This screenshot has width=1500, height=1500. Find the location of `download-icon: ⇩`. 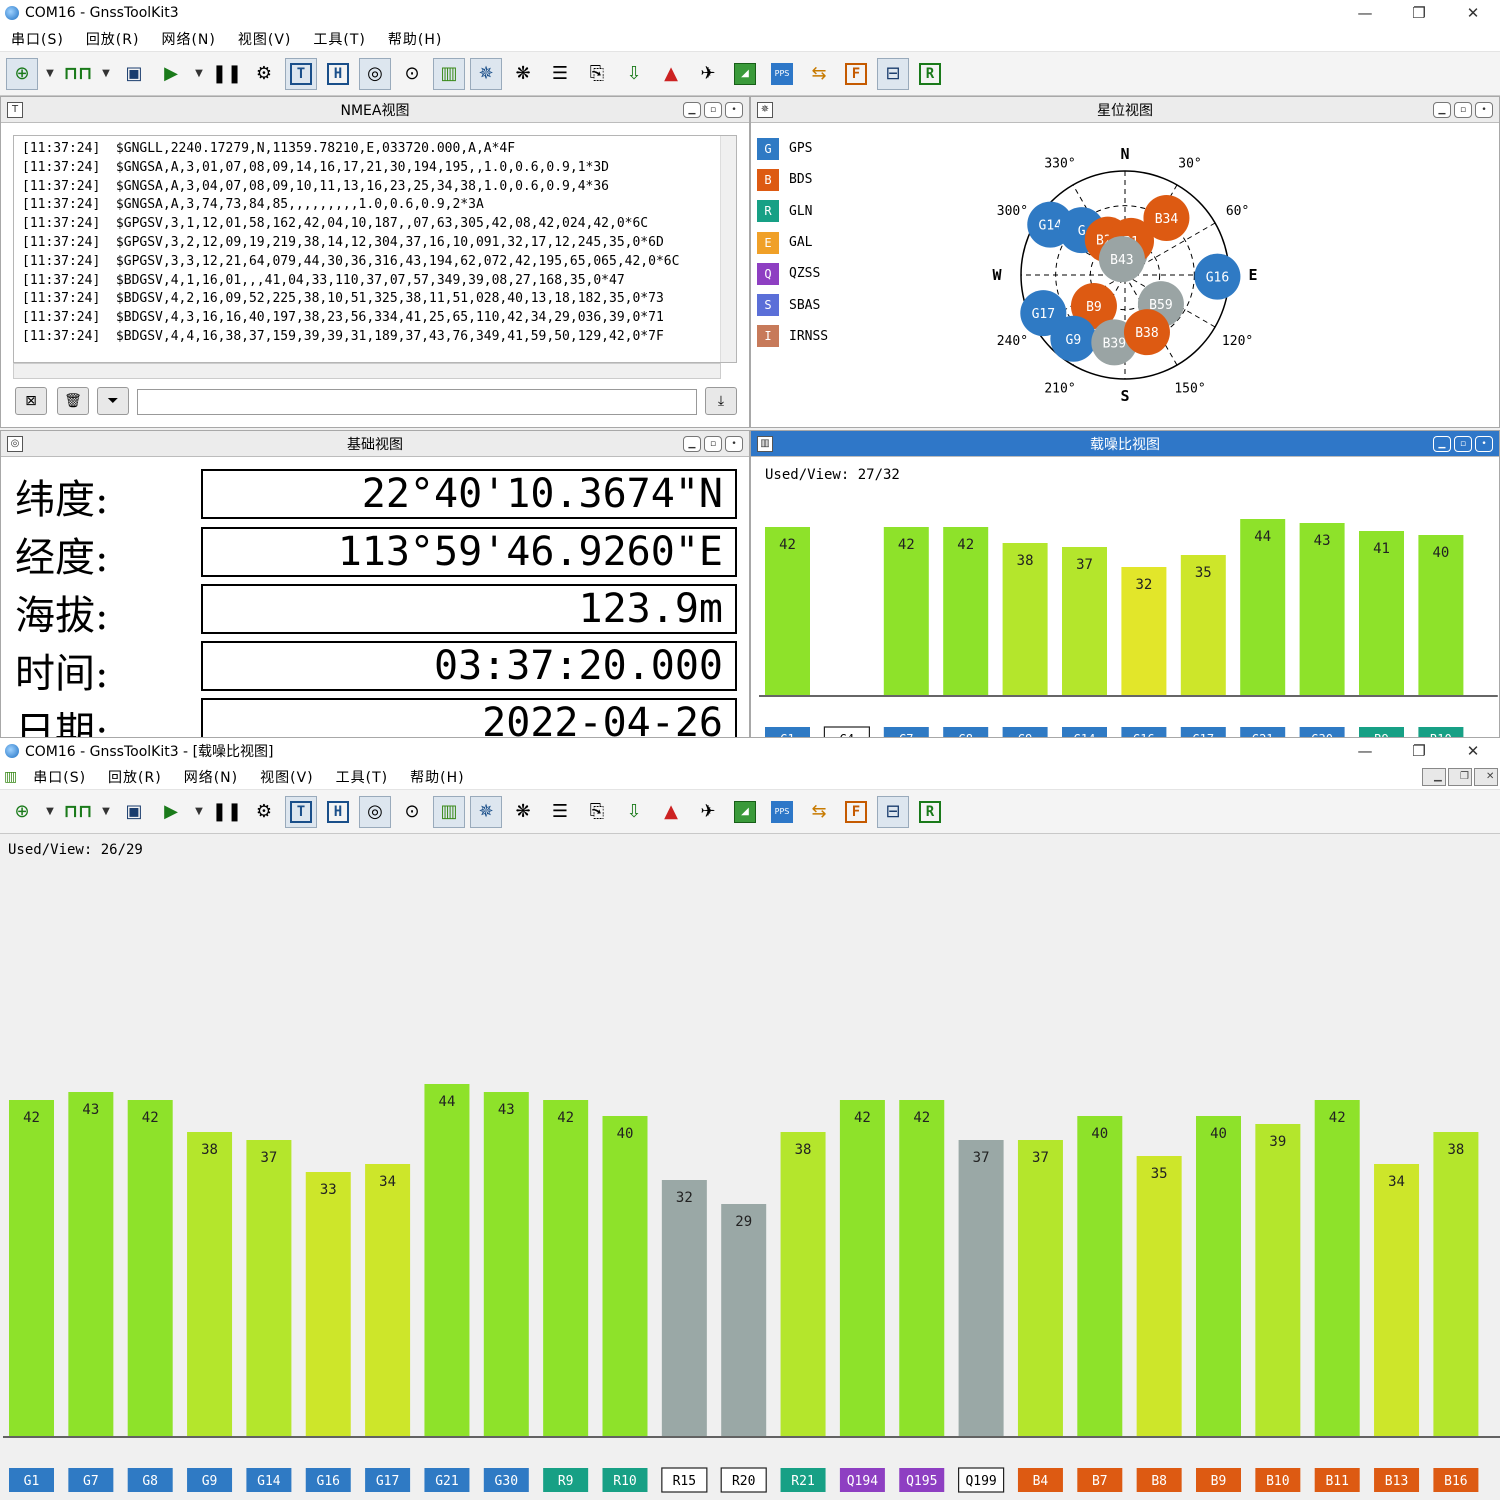

download-icon: ⇩ is located at coordinates (634, 74).